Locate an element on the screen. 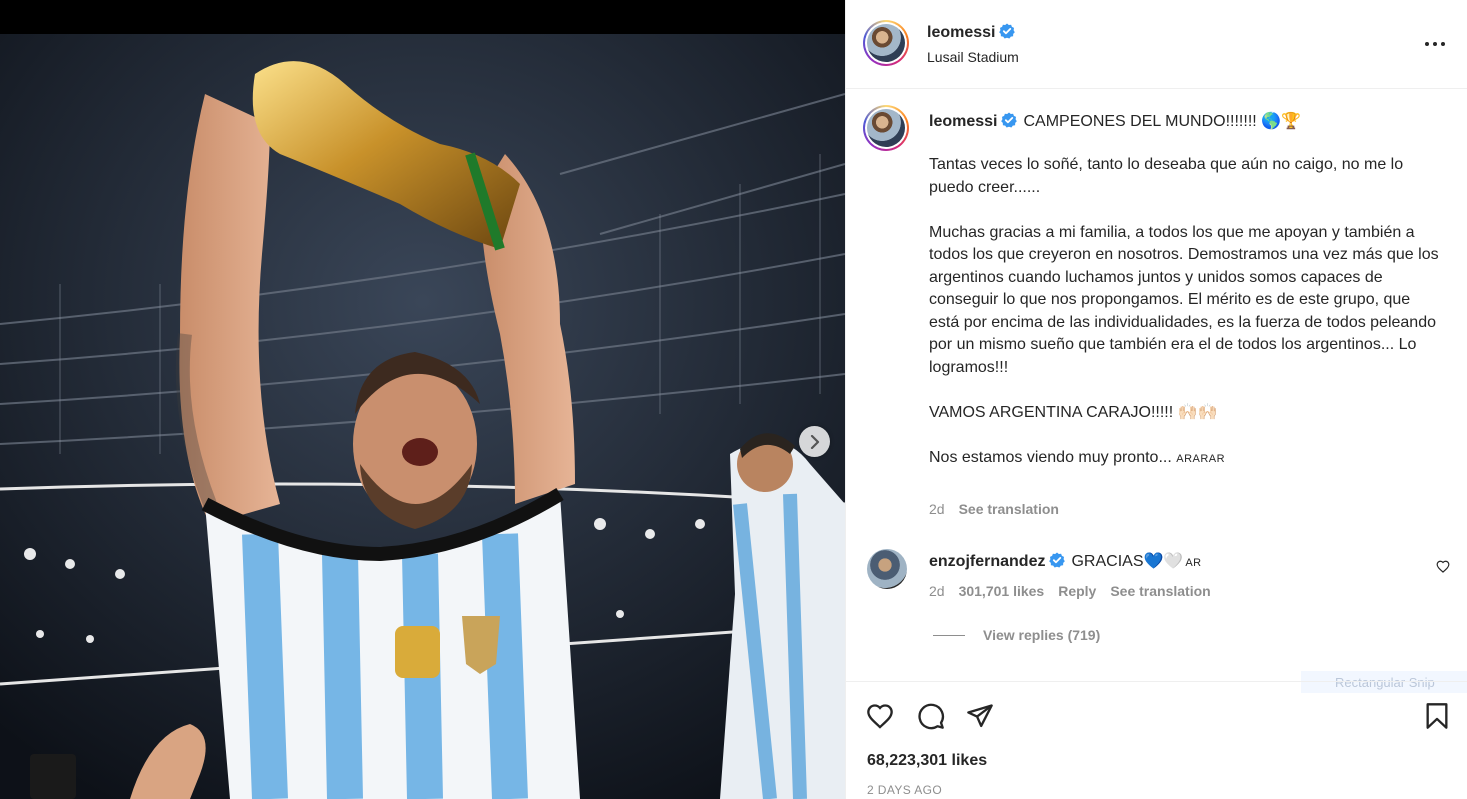 This screenshot has height=799, width=1467. caption-closing-tag: ARARAR is located at coordinates (1201, 458).